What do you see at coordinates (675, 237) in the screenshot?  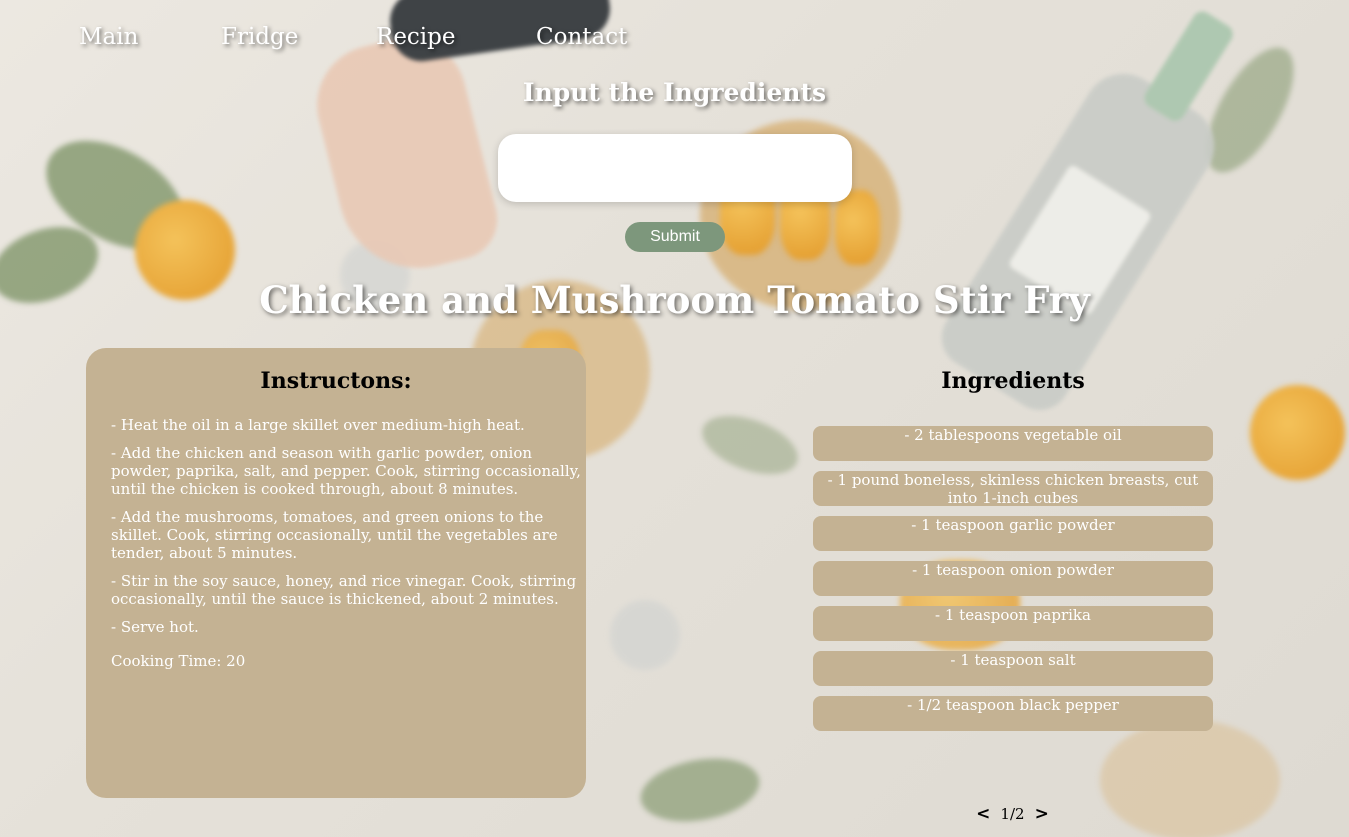 I see `submit-button: Submit` at bounding box center [675, 237].